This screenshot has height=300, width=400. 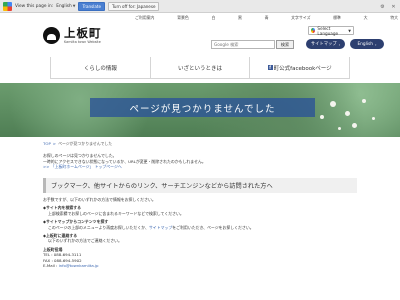 I want to click on nav-item-emergency: いざというときは, so click(x=199, y=68).